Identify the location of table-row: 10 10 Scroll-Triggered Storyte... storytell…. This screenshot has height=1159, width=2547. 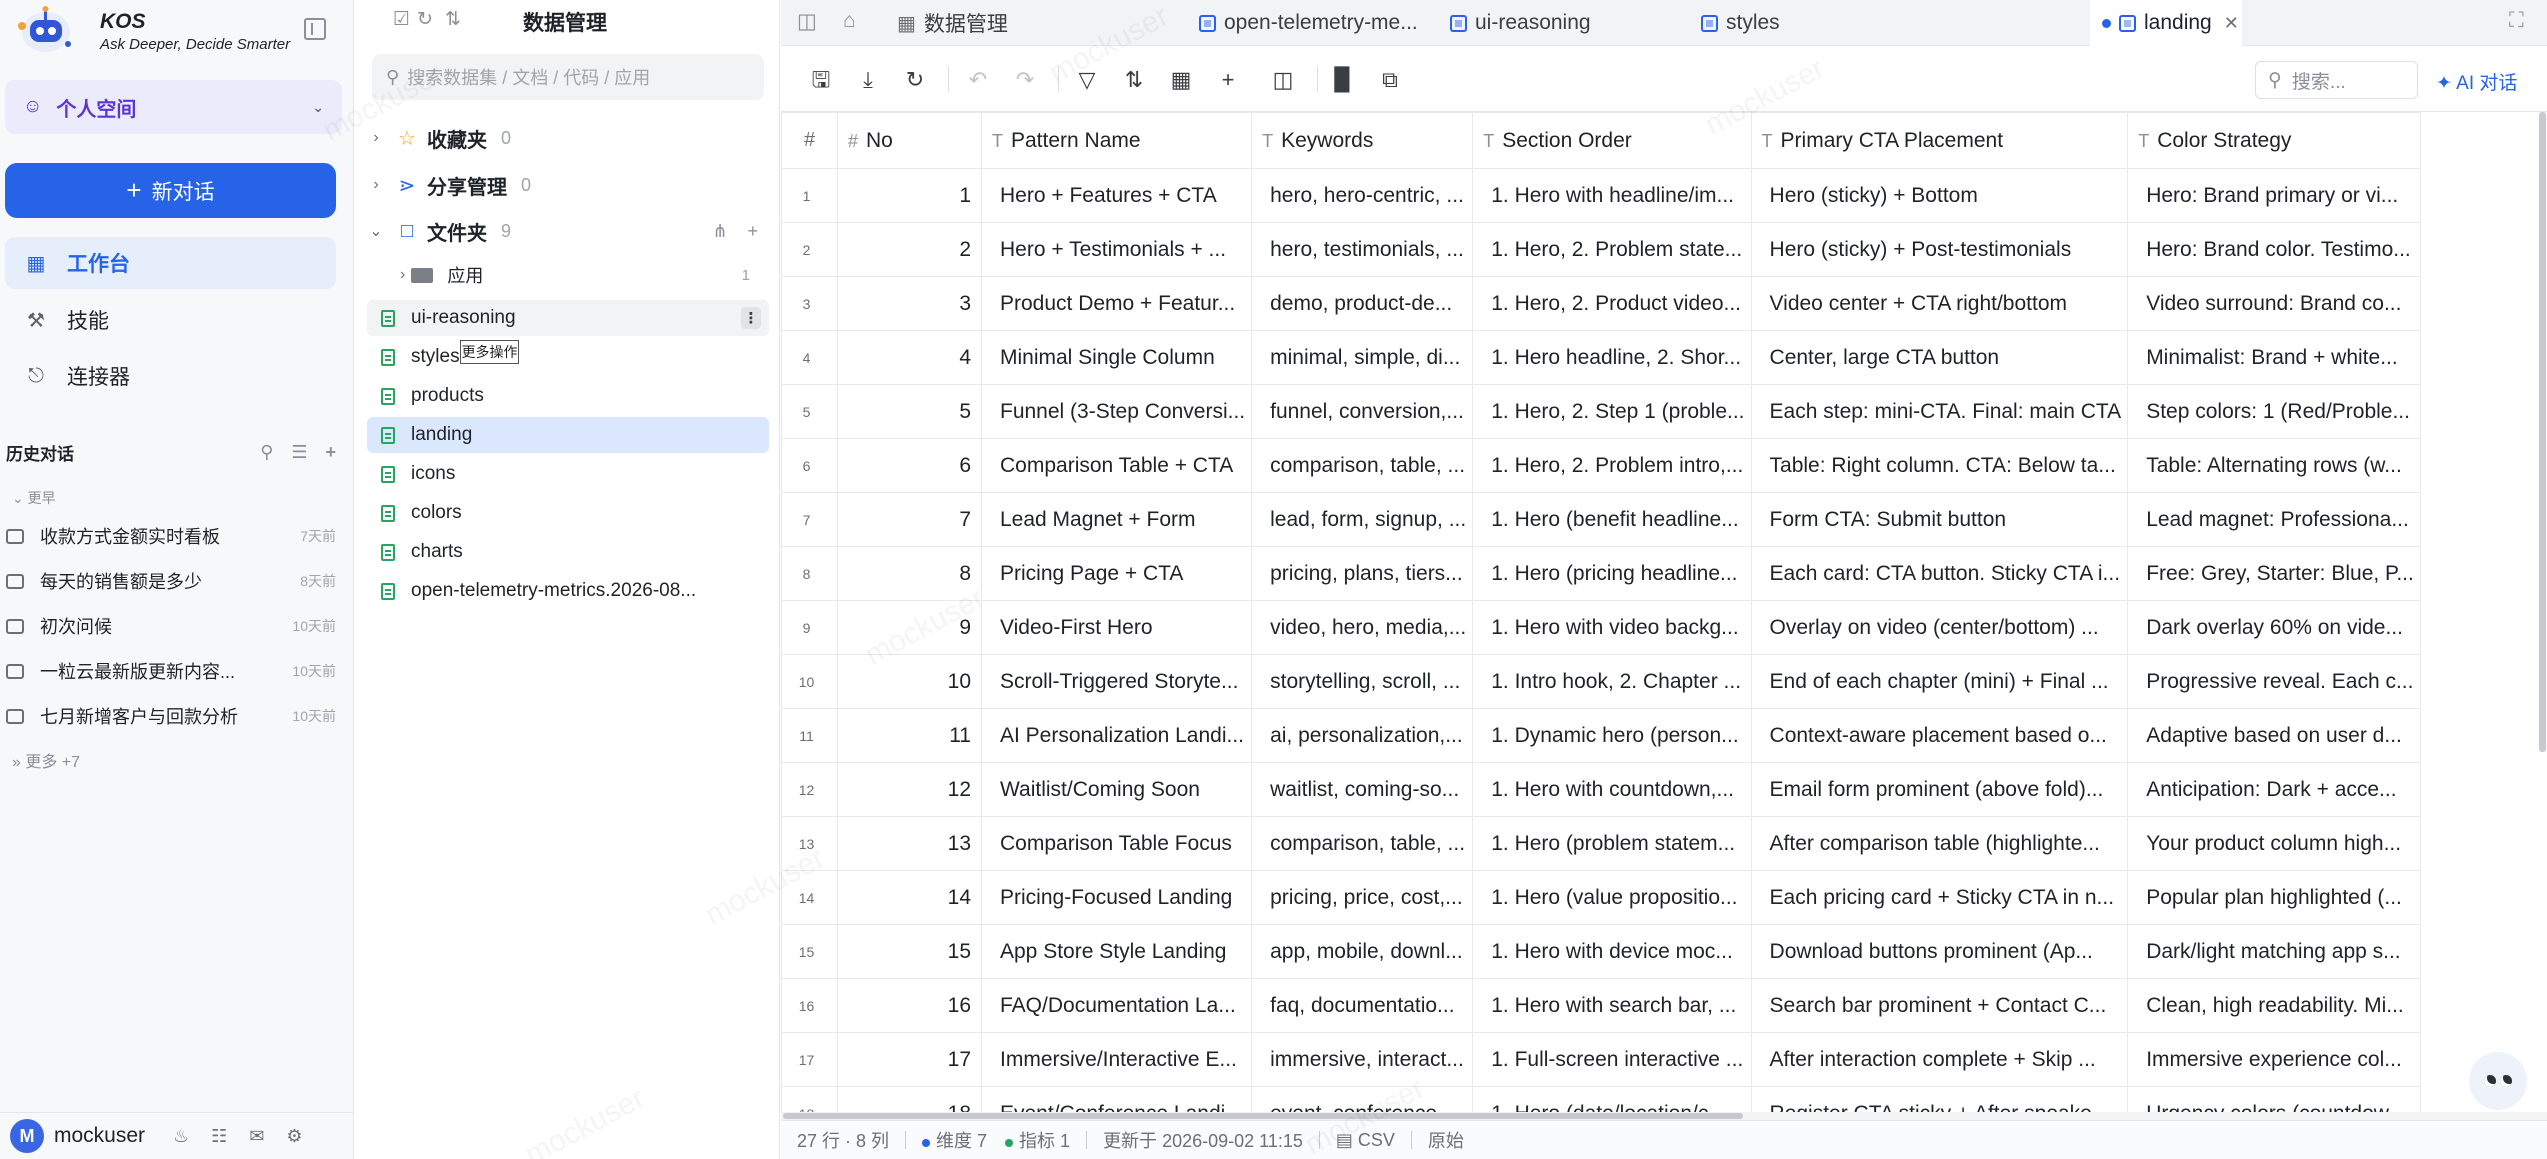
(1601, 681).